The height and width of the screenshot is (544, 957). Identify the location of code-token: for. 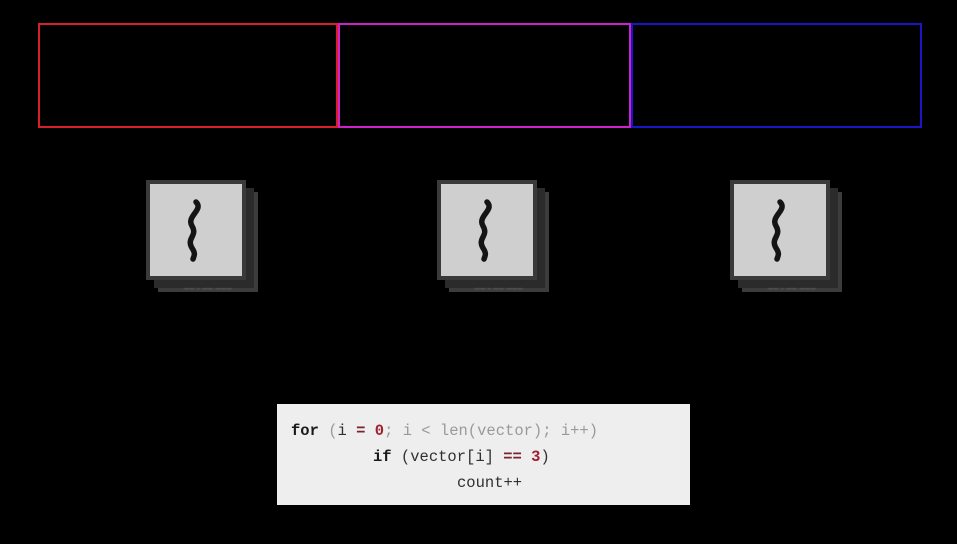
(305, 431).